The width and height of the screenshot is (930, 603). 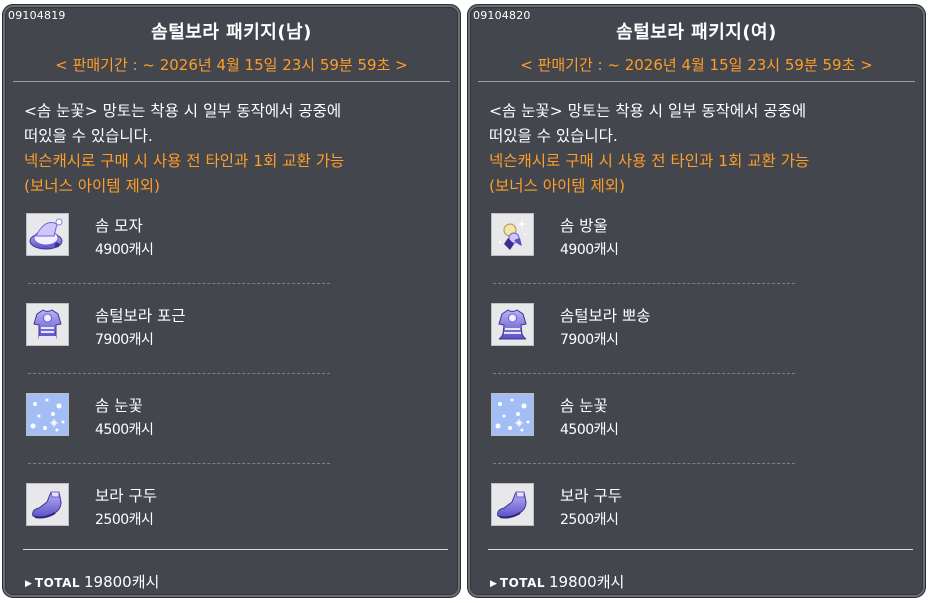 I want to click on item-name: 솜 모자, so click(x=119, y=226).